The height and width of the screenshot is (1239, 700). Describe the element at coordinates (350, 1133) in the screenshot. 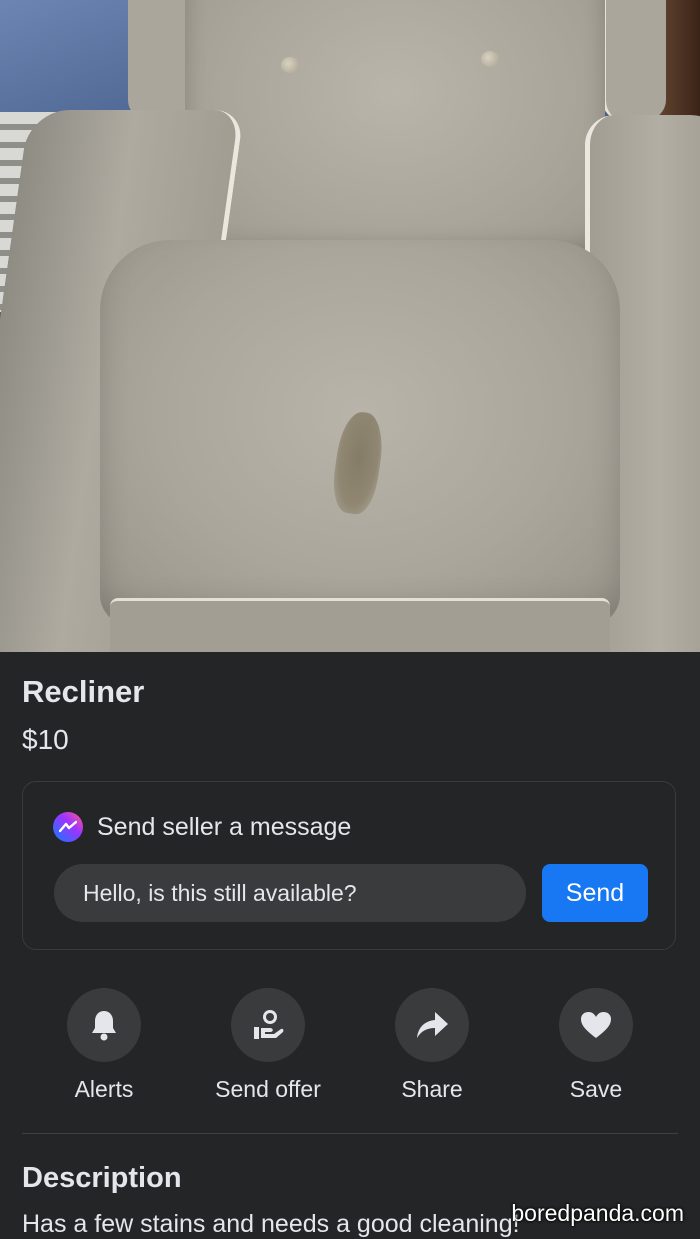

I see `section-divider` at that location.